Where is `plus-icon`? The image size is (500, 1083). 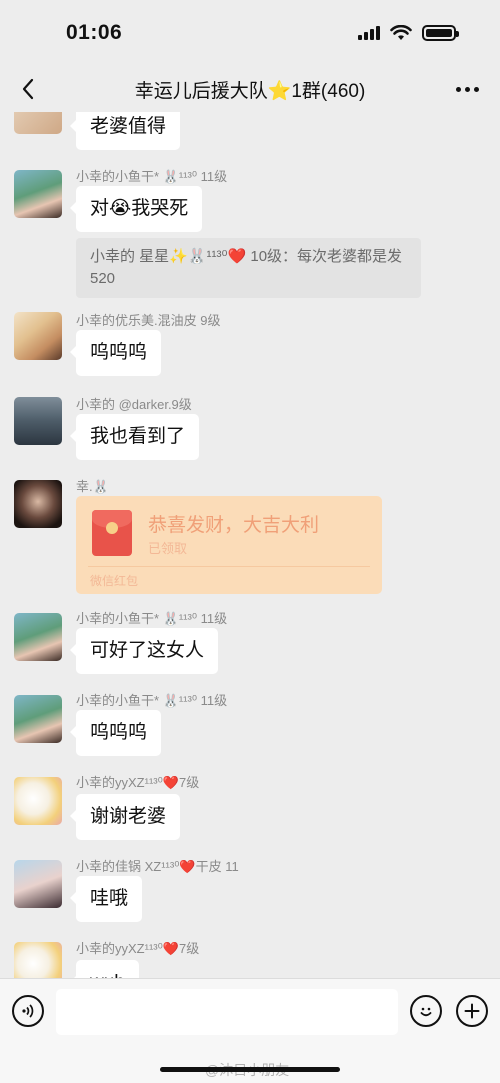
plus-icon is located at coordinates (472, 1011).